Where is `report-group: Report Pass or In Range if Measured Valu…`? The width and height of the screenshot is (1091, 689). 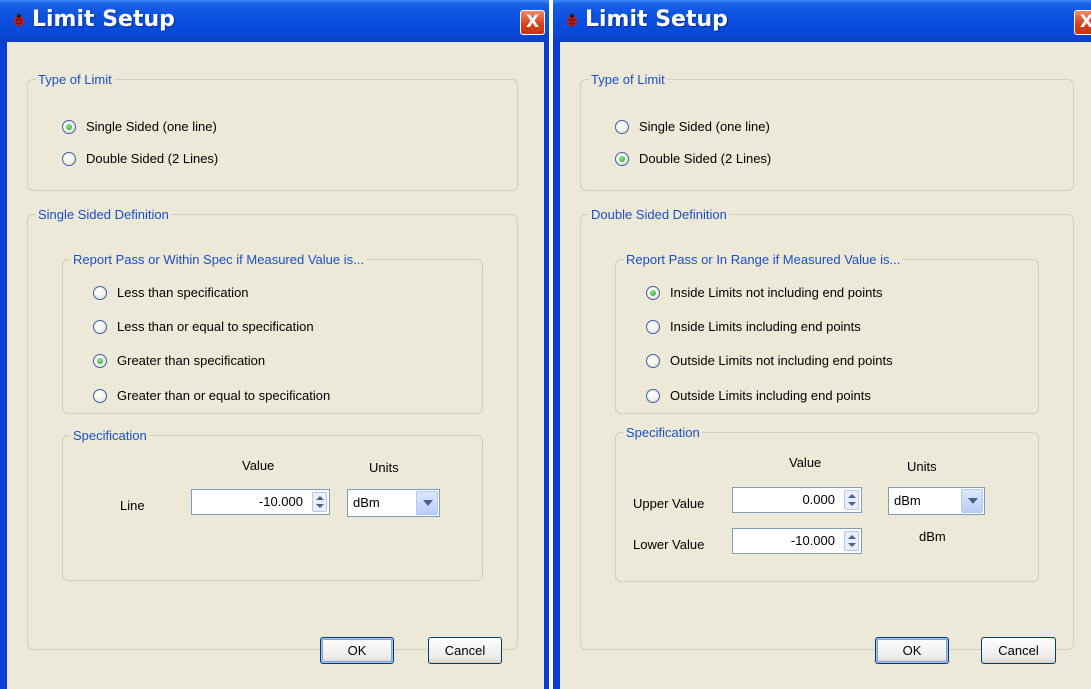
report-group: Report Pass or In Range if Measured Valu… is located at coordinates (827, 333).